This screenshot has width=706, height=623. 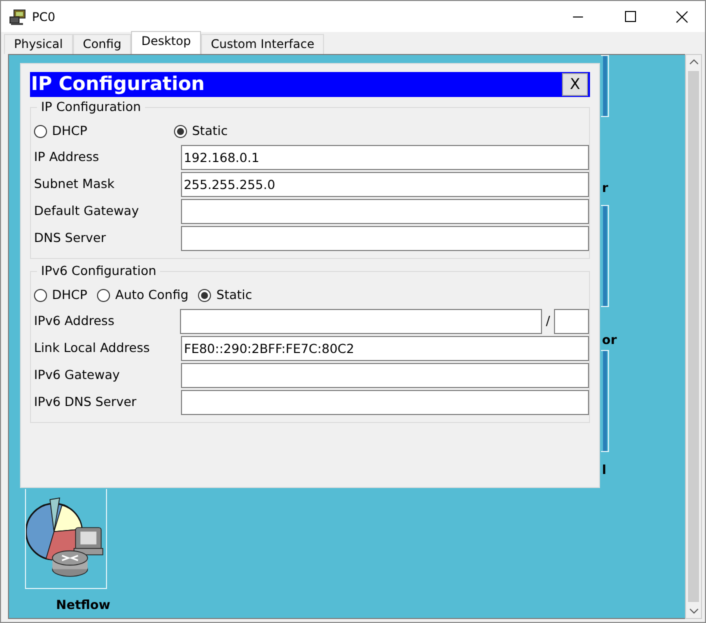 I want to click on field-label: Default Gateway, so click(x=87, y=211).